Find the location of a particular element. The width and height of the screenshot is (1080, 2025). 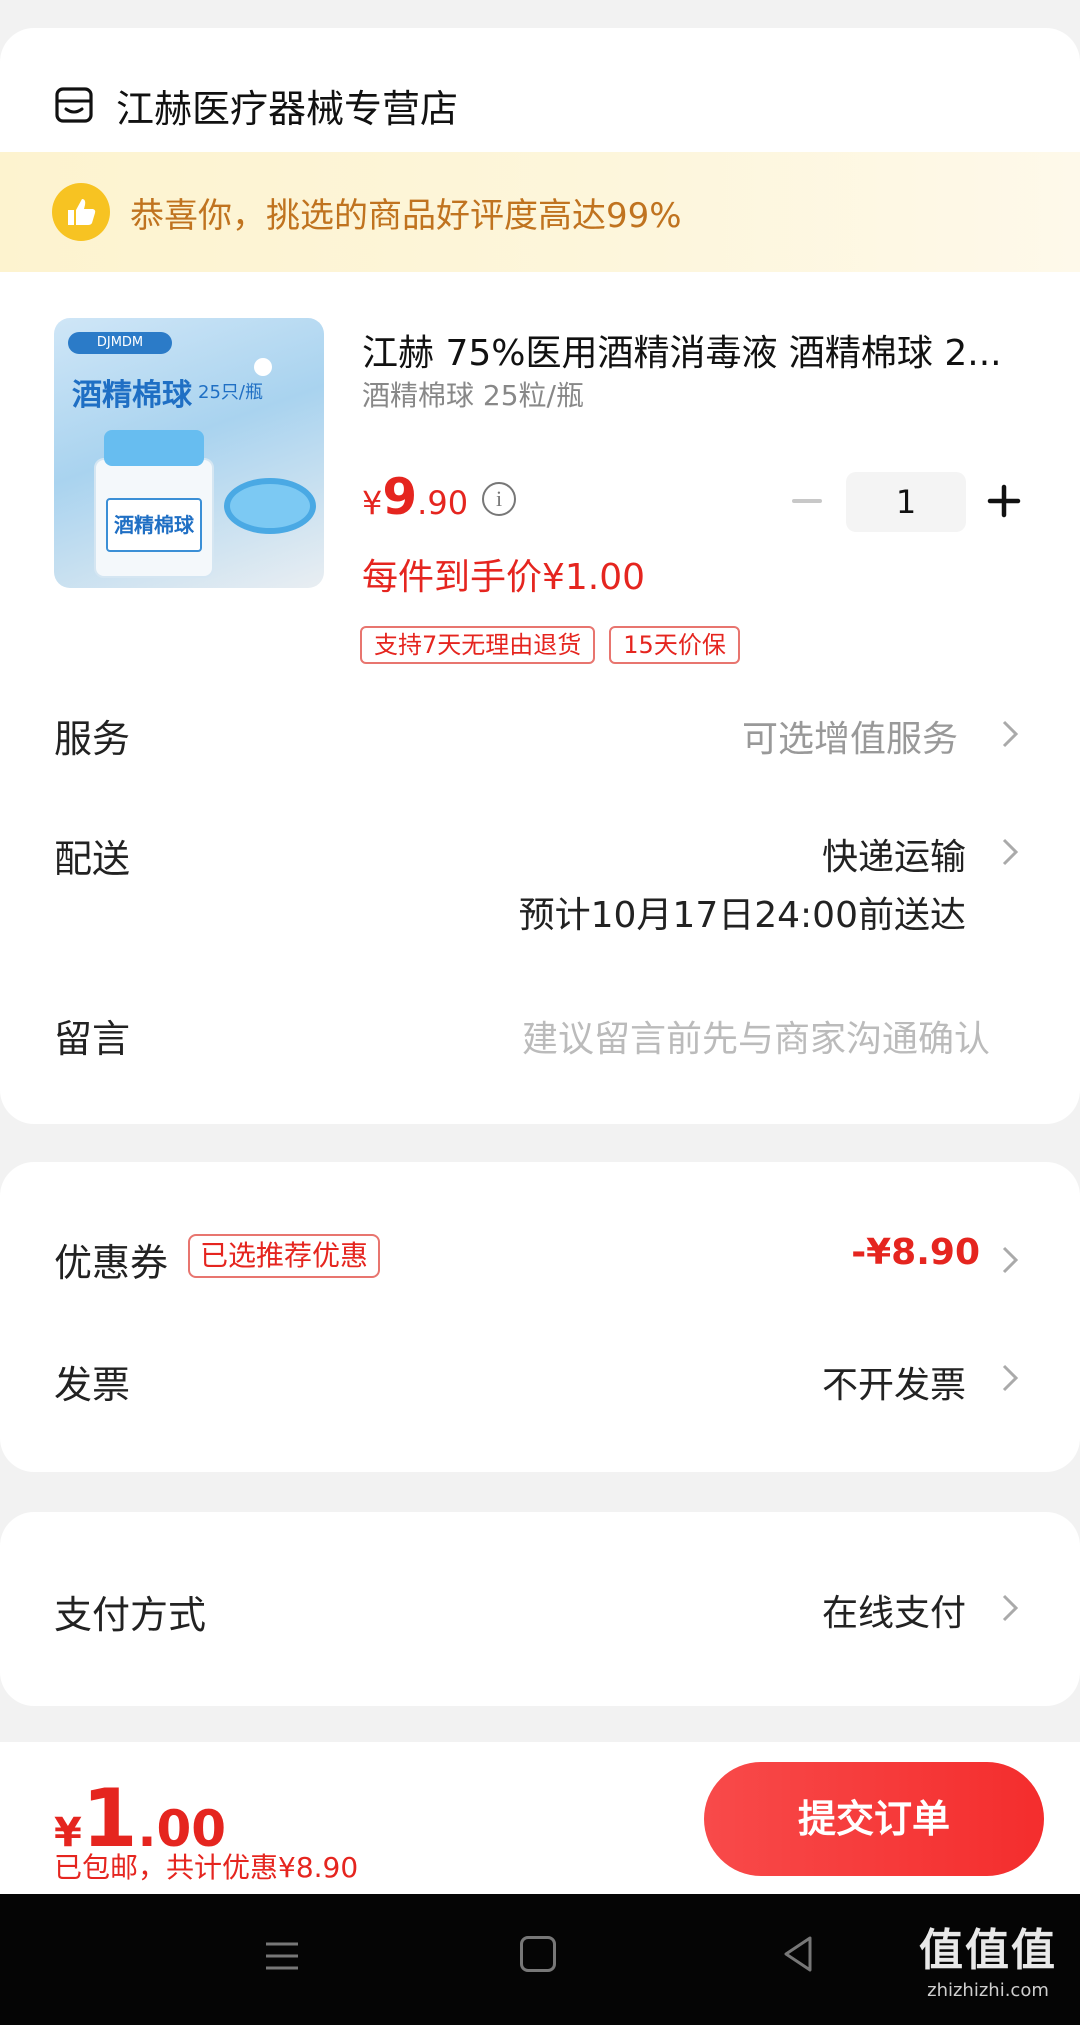

service-tags: 支持7天无理由退货 15天价保 is located at coordinates (557, 645).